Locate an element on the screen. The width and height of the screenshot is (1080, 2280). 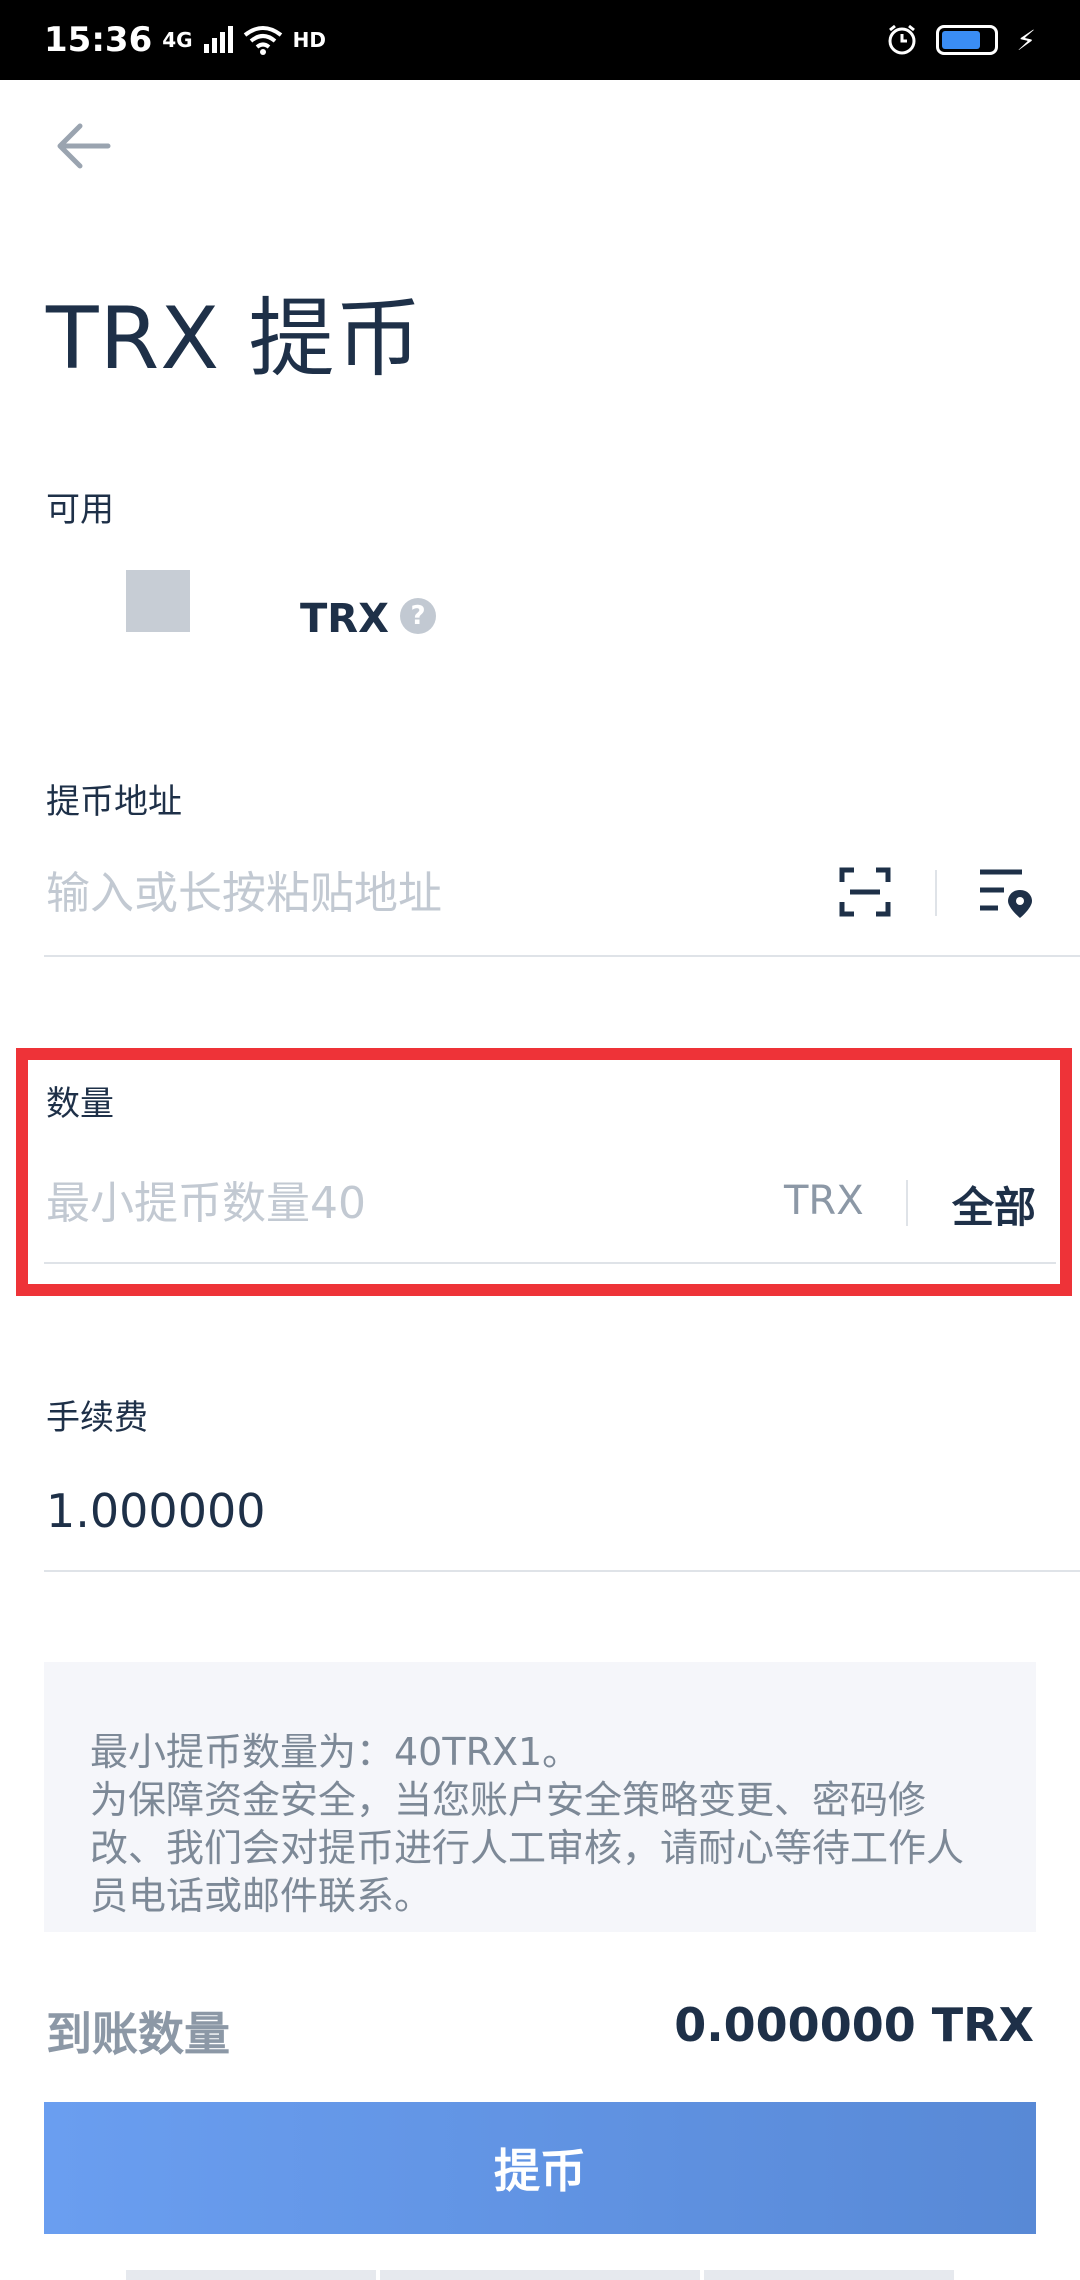
status-right: ⚡ is located at coordinates (961, 40).